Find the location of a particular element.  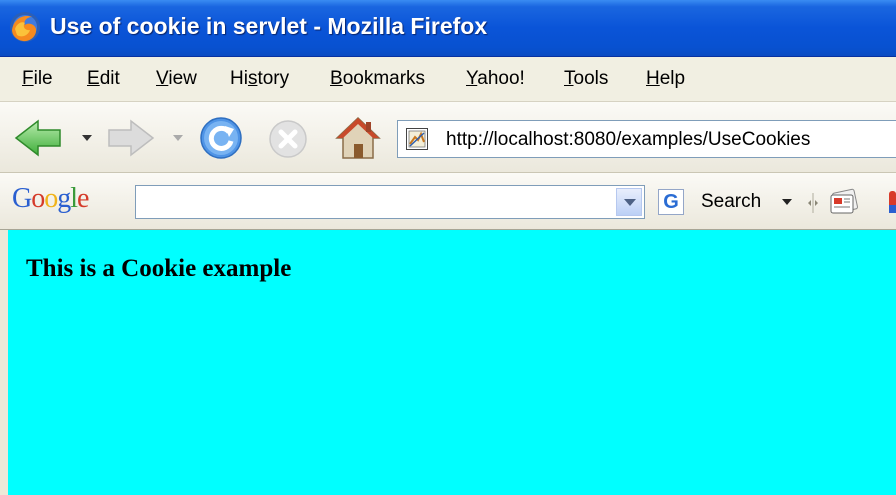

menu-yahoo: Yahoo! is located at coordinates (495, 79).